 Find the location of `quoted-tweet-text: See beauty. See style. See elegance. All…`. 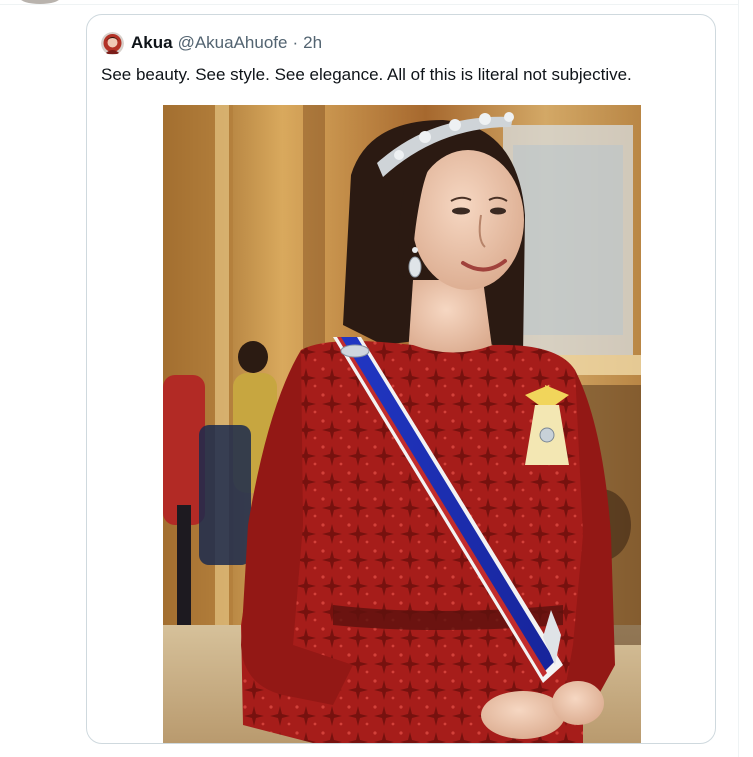

quoted-tweet-text: See beauty. See style. See elegance. All… is located at coordinates (366, 74).